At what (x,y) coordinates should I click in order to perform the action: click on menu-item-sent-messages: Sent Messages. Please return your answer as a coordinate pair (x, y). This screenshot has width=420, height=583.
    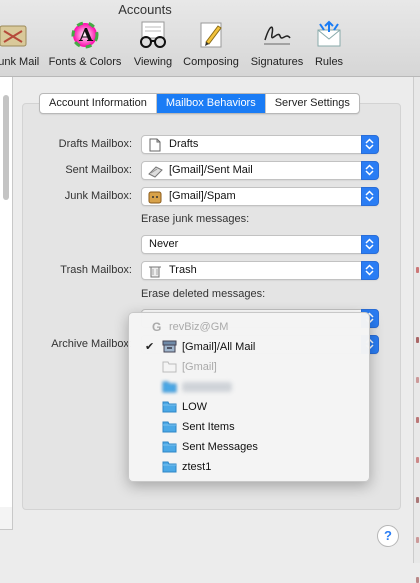
    Looking at the image, I should click on (249, 447).